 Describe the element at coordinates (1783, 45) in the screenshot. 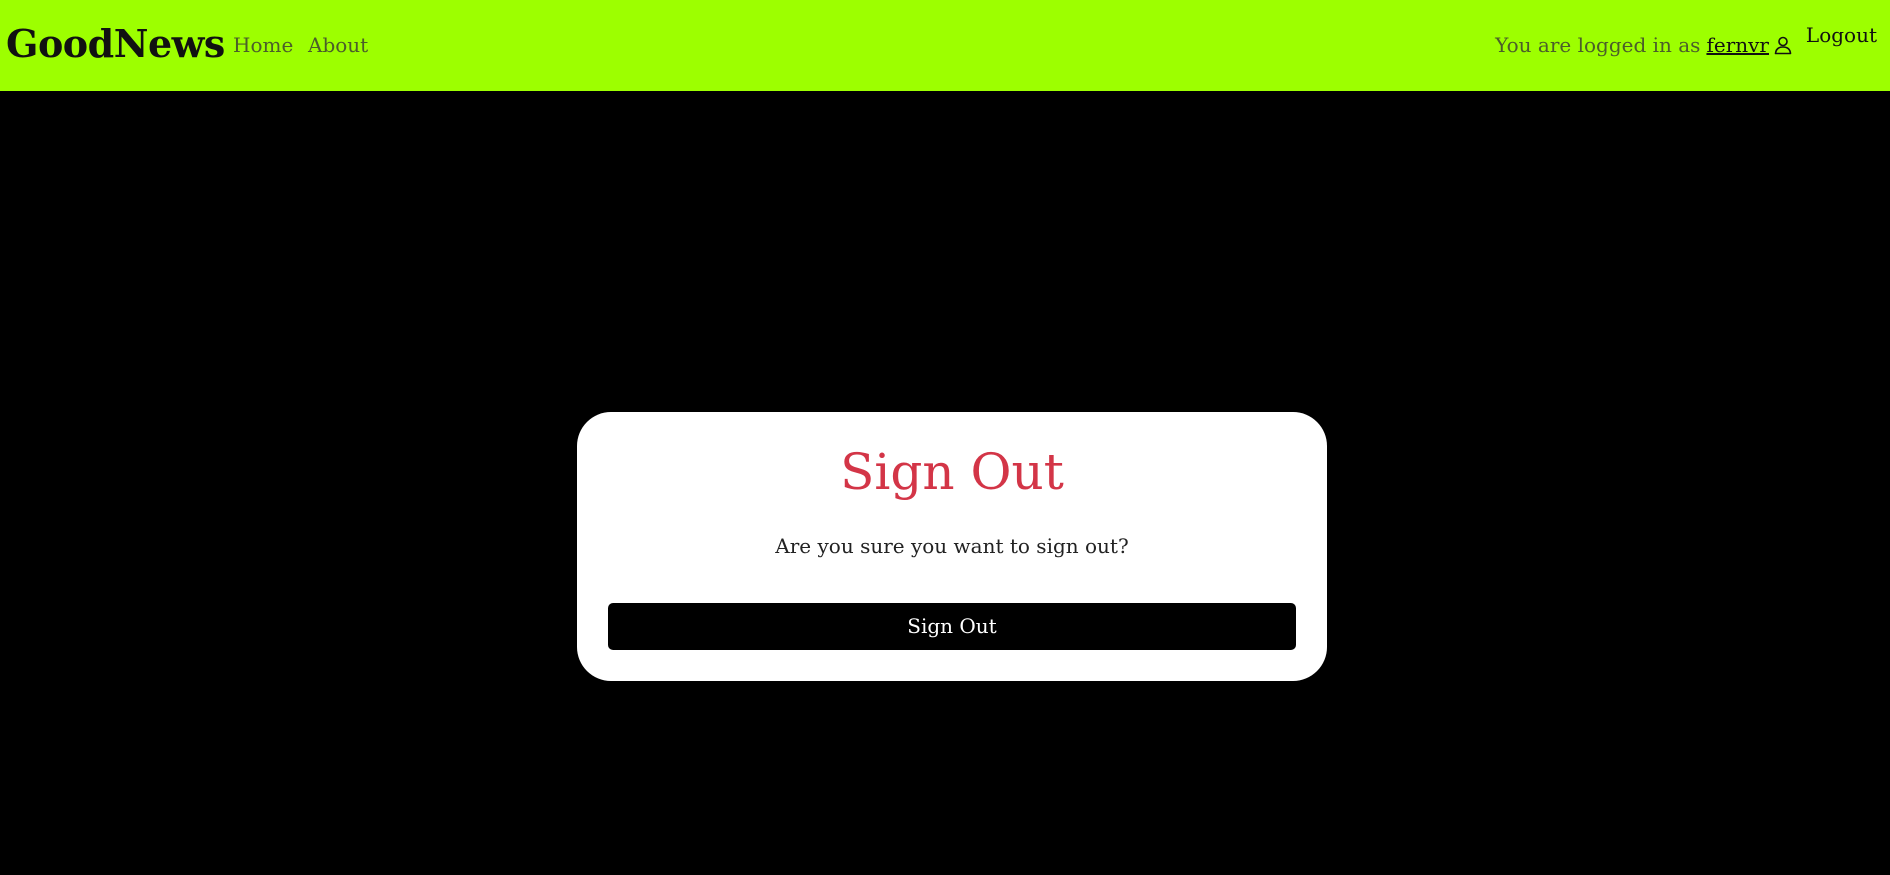

I see `user-icon` at that location.